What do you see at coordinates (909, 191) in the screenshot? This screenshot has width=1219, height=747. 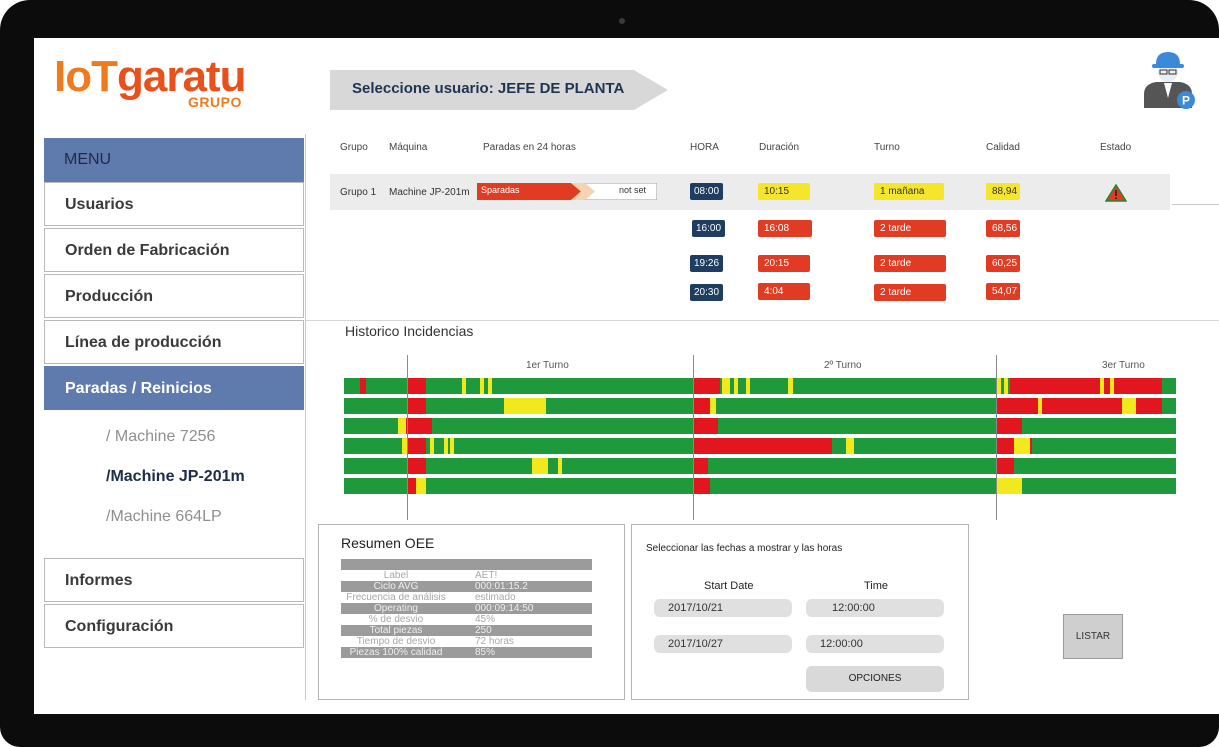 I see `turno-pill: 1 mañana` at bounding box center [909, 191].